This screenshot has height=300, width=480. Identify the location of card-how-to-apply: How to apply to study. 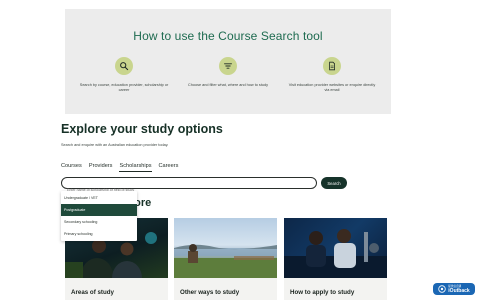
(335, 259).